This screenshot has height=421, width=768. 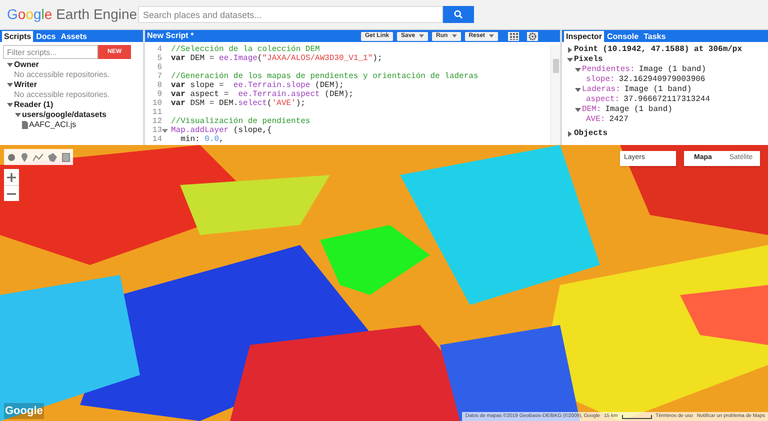 I want to click on code-line: var DSM = DEM.select('AVE');, so click(x=238, y=103).